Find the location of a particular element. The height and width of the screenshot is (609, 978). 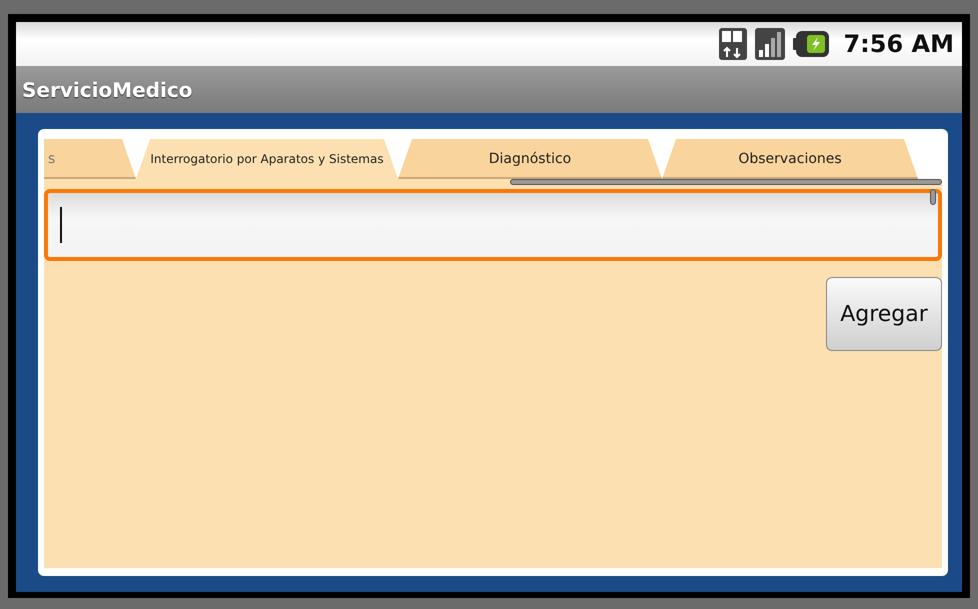

tab: Diagnóstico is located at coordinates (530, 159).